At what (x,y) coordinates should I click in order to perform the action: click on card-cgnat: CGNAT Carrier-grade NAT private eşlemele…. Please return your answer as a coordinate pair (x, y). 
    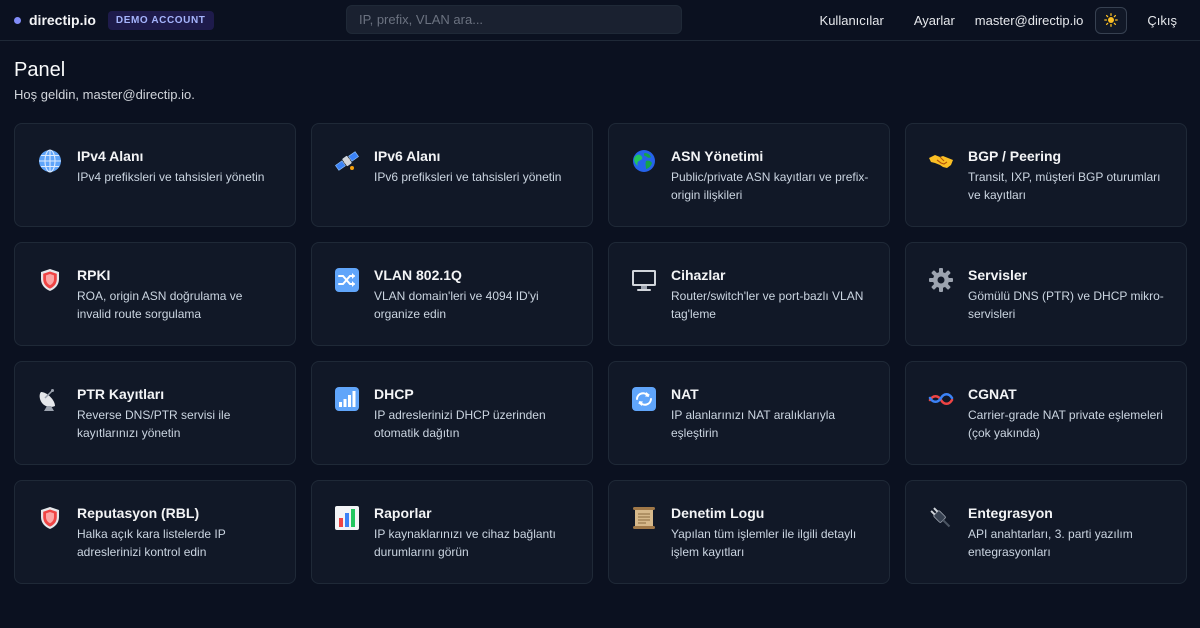
    Looking at the image, I should click on (1046, 413).